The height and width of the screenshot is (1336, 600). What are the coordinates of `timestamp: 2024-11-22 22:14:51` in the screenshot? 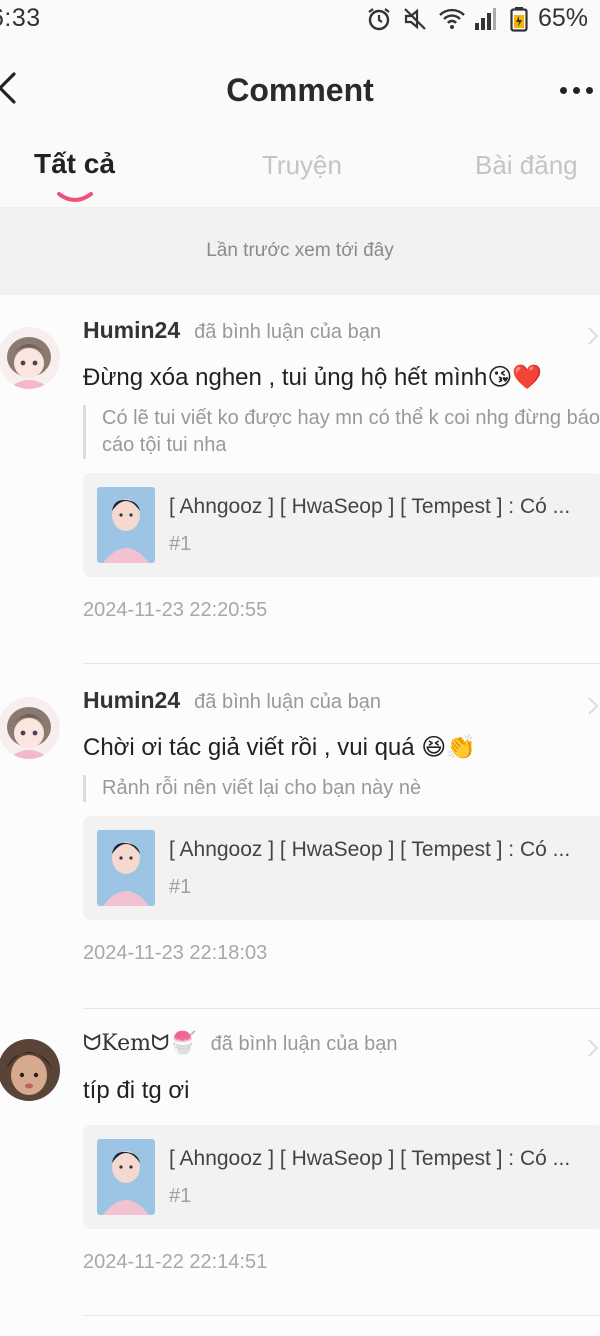 It's located at (175, 1262).